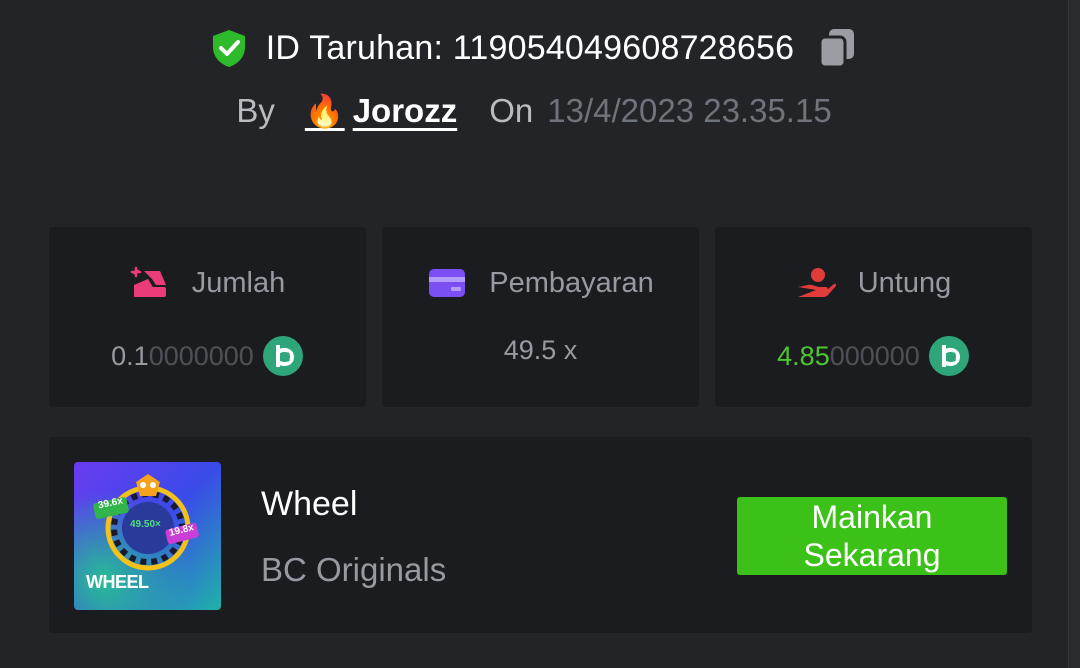 The height and width of the screenshot is (668, 1080). Describe the element at coordinates (405, 110) in the screenshot. I see `user-name: Jorozz` at that location.